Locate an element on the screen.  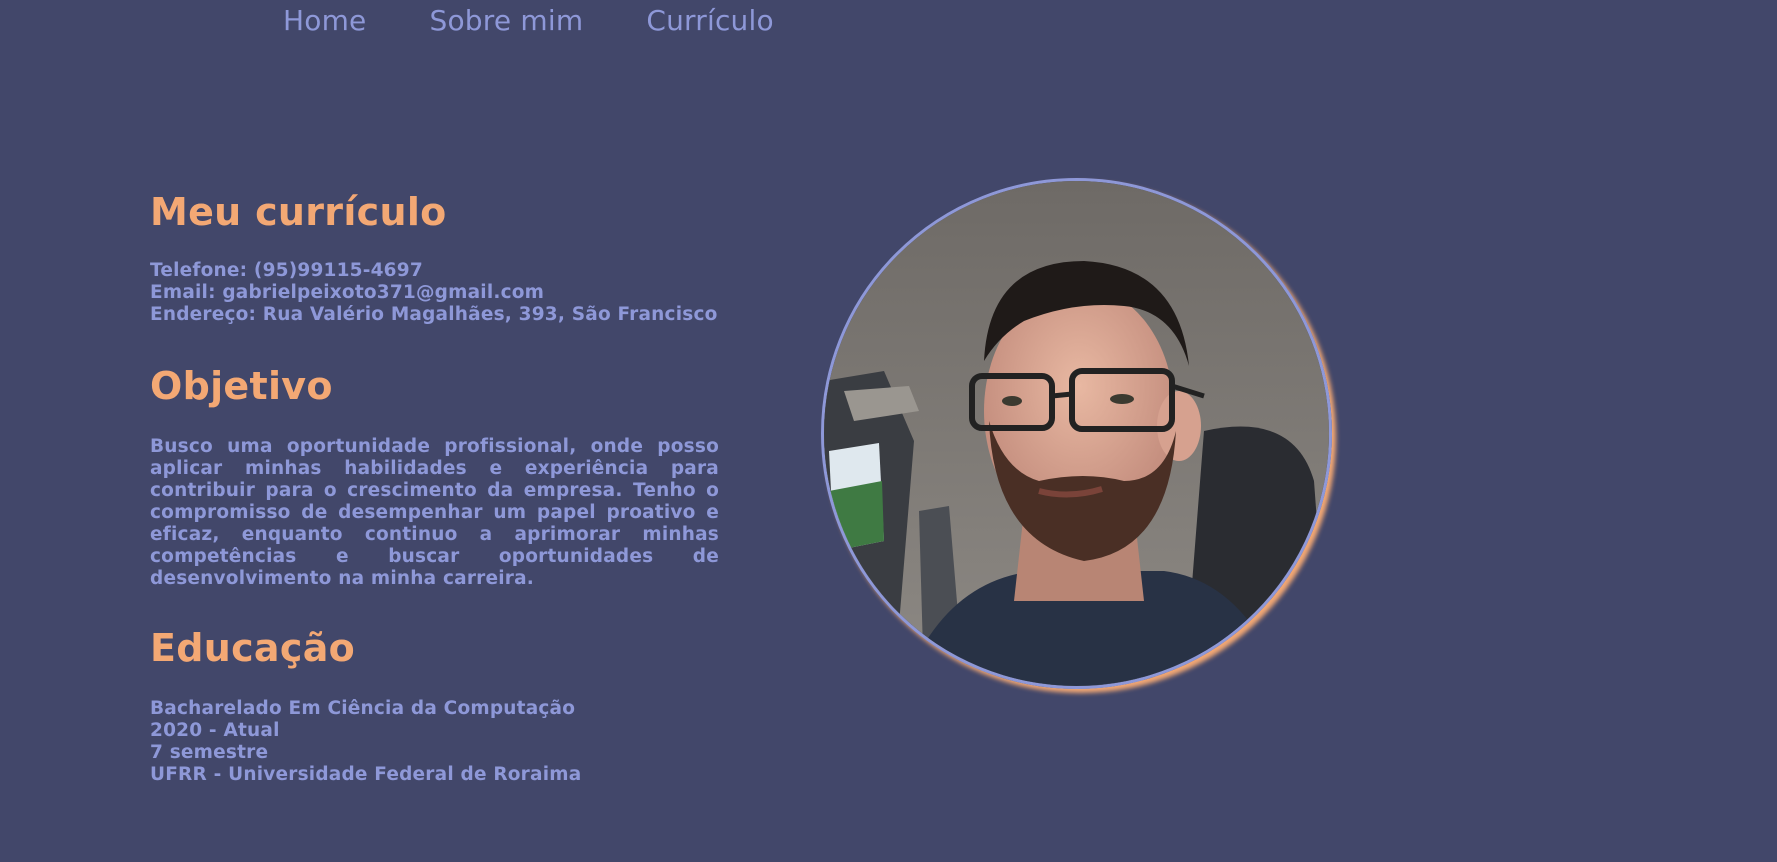
nav-about-link: Sobre mim is located at coordinates (507, 21).